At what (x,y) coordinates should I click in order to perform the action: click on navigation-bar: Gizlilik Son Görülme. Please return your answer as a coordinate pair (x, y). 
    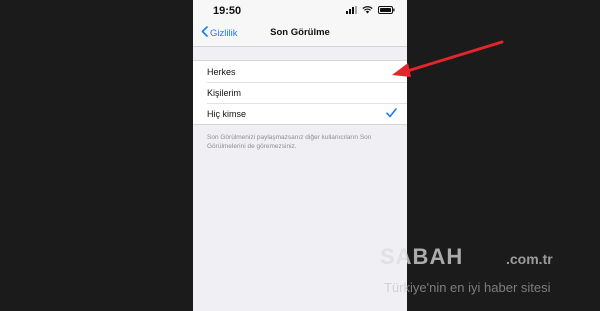
    Looking at the image, I should click on (300, 33).